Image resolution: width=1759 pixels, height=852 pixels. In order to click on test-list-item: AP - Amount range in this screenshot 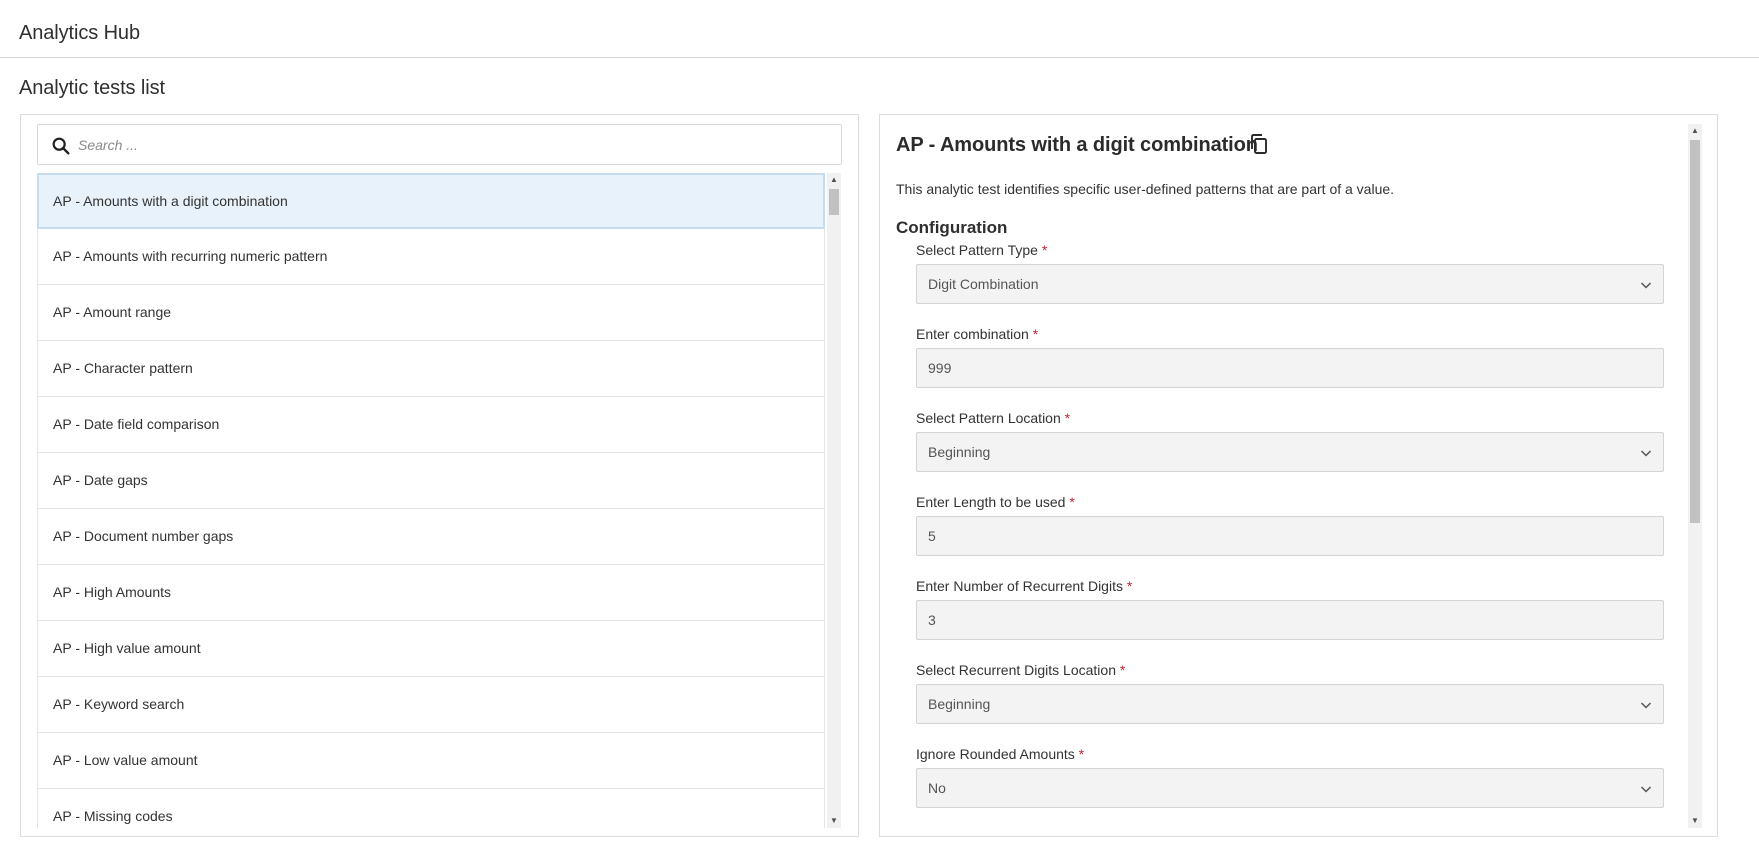, I will do `click(431, 313)`.